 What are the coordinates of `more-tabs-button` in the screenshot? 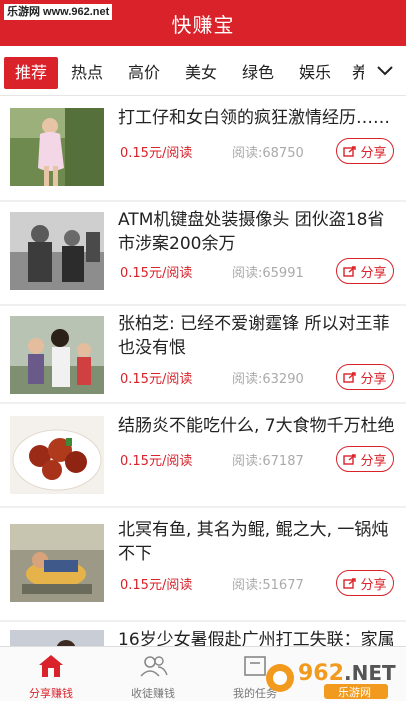 It's located at (385, 70).